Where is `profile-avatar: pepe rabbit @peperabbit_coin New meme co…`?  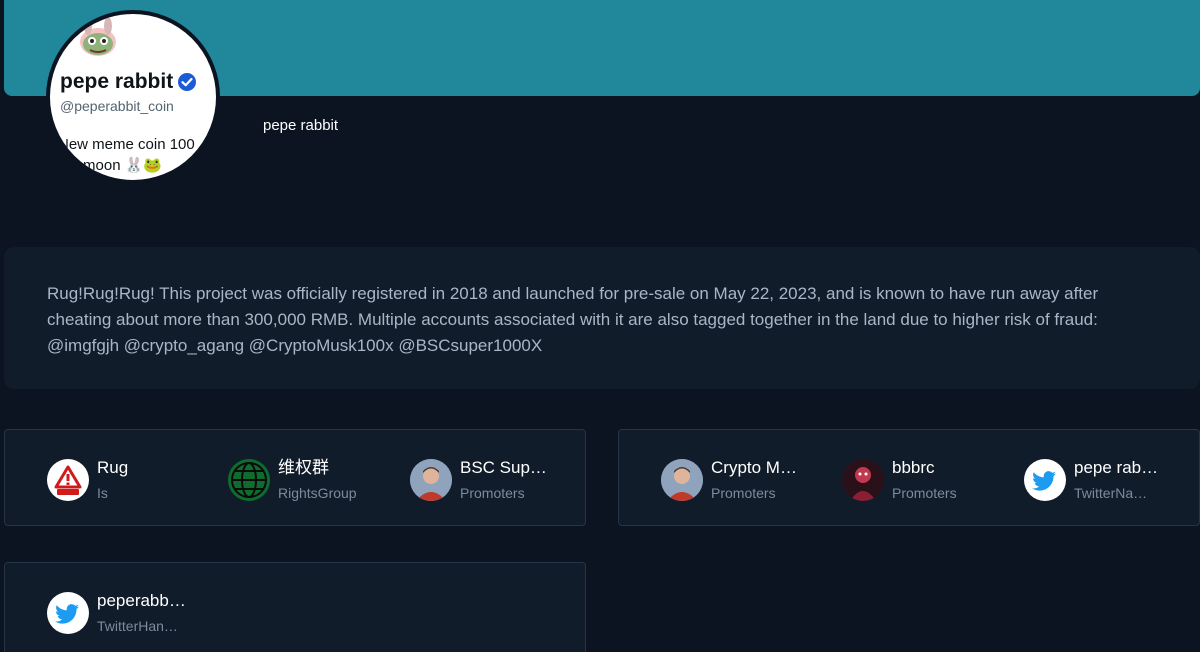
profile-avatar: pepe rabbit @peperabbit_coin New meme co… is located at coordinates (133, 97).